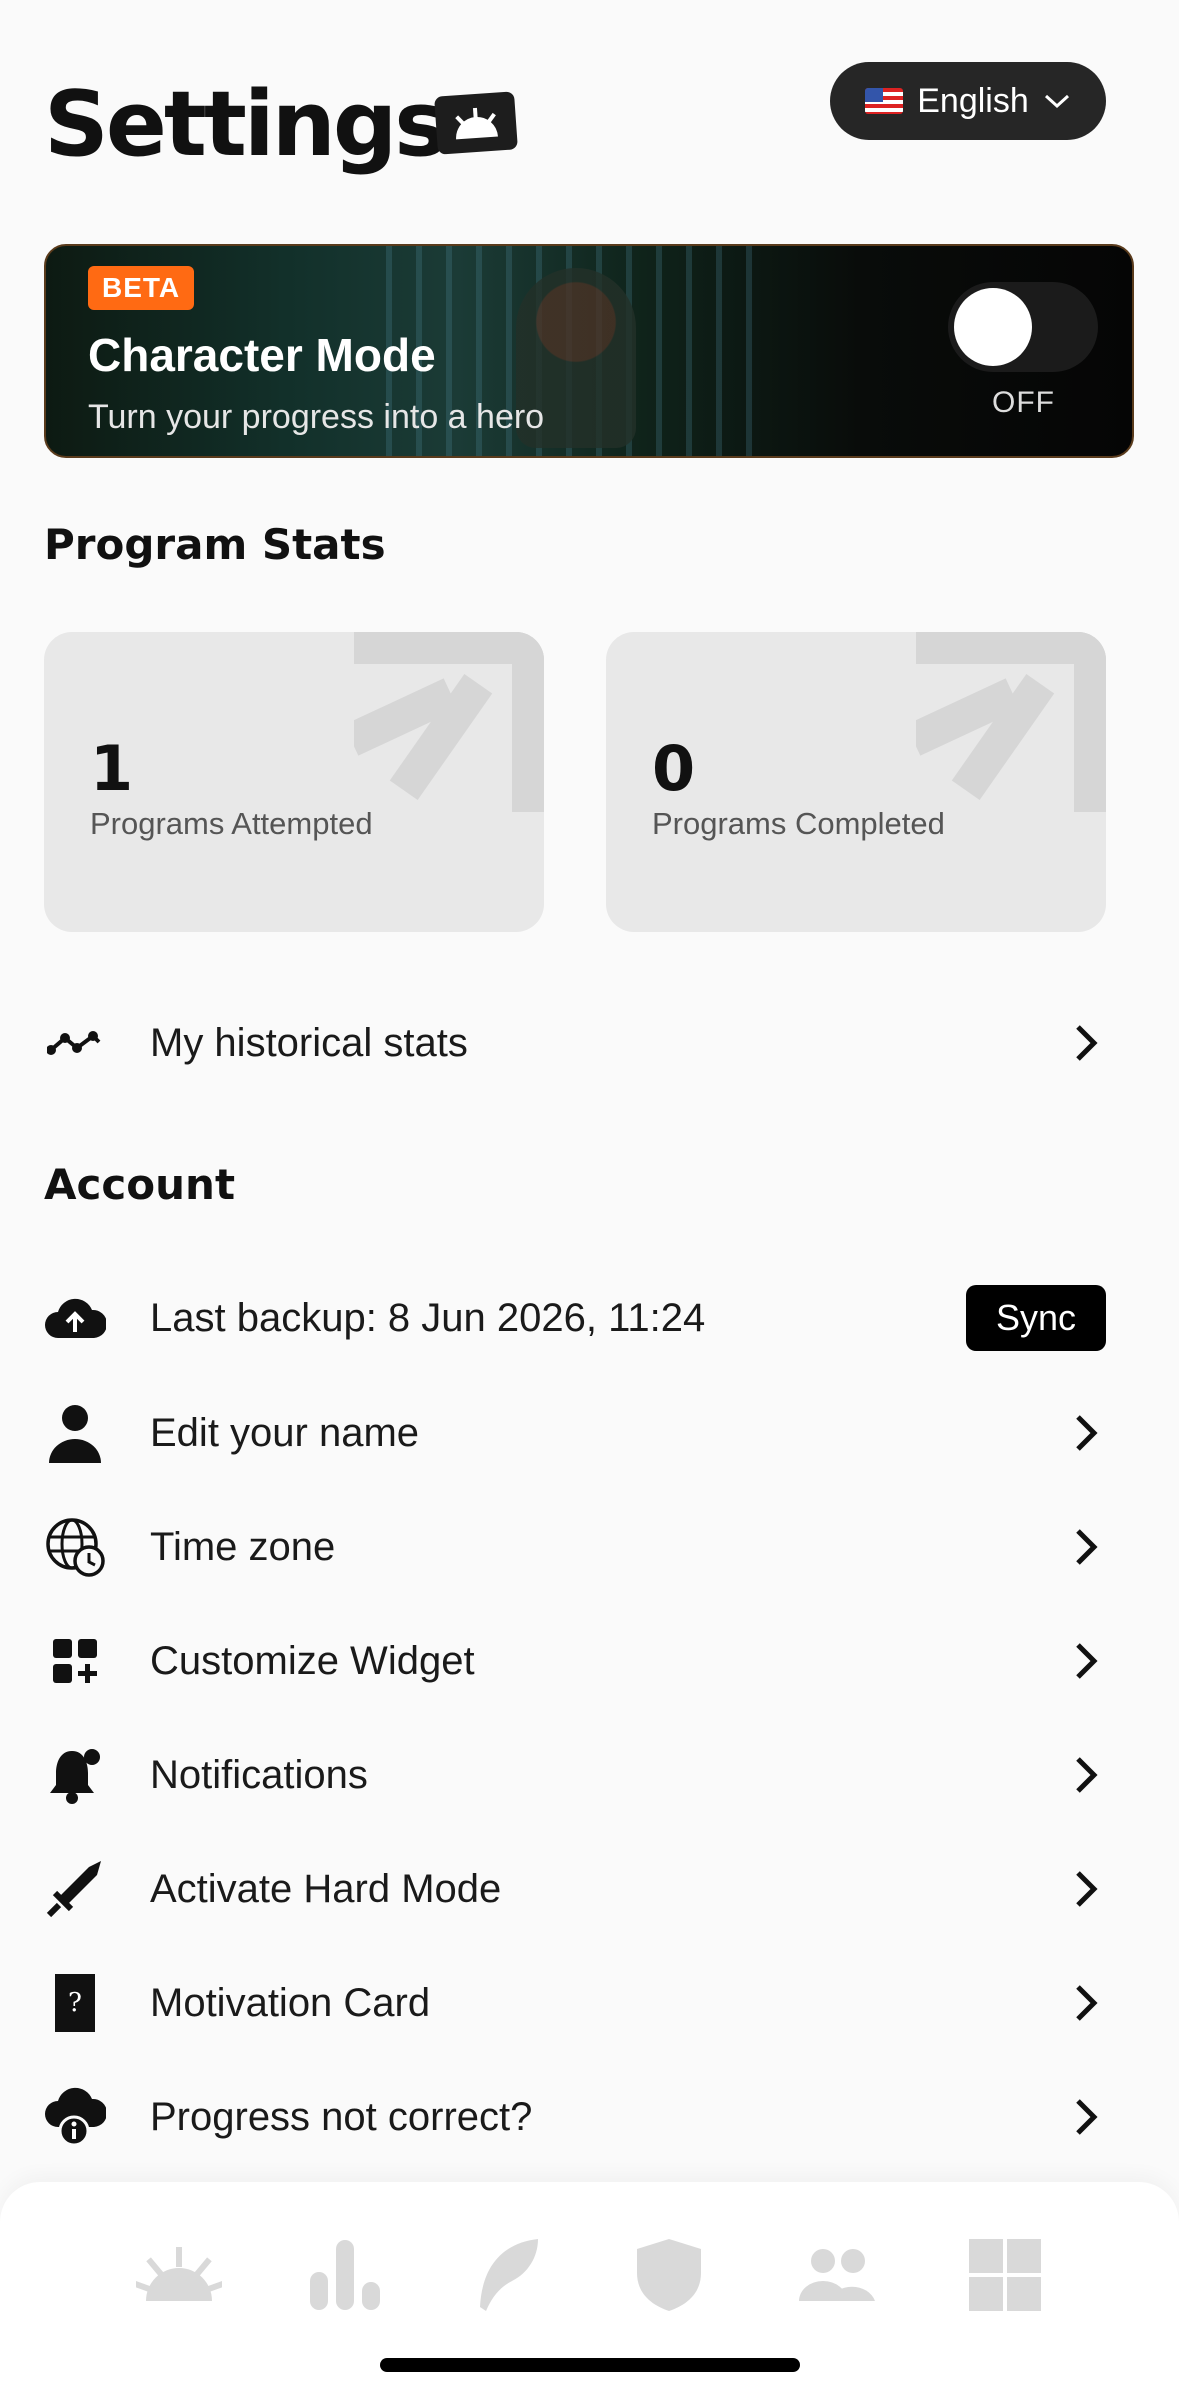  Describe the element at coordinates (326, 1888) in the screenshot. I see `hard-mode-label: Activate Hard Mode` at that location.